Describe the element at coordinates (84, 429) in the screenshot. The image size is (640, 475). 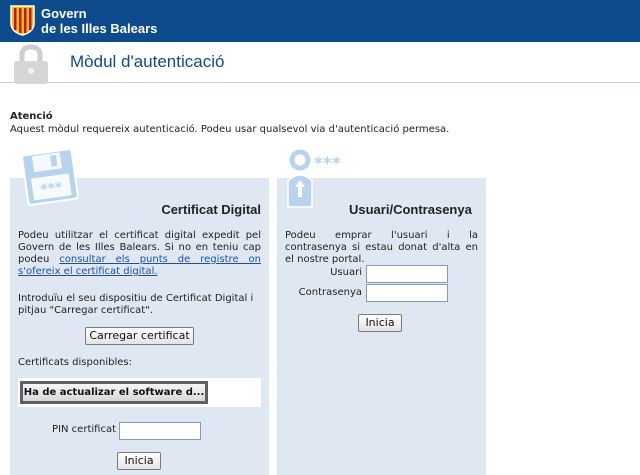
I see `pin-label: PIN certificat` at that location.